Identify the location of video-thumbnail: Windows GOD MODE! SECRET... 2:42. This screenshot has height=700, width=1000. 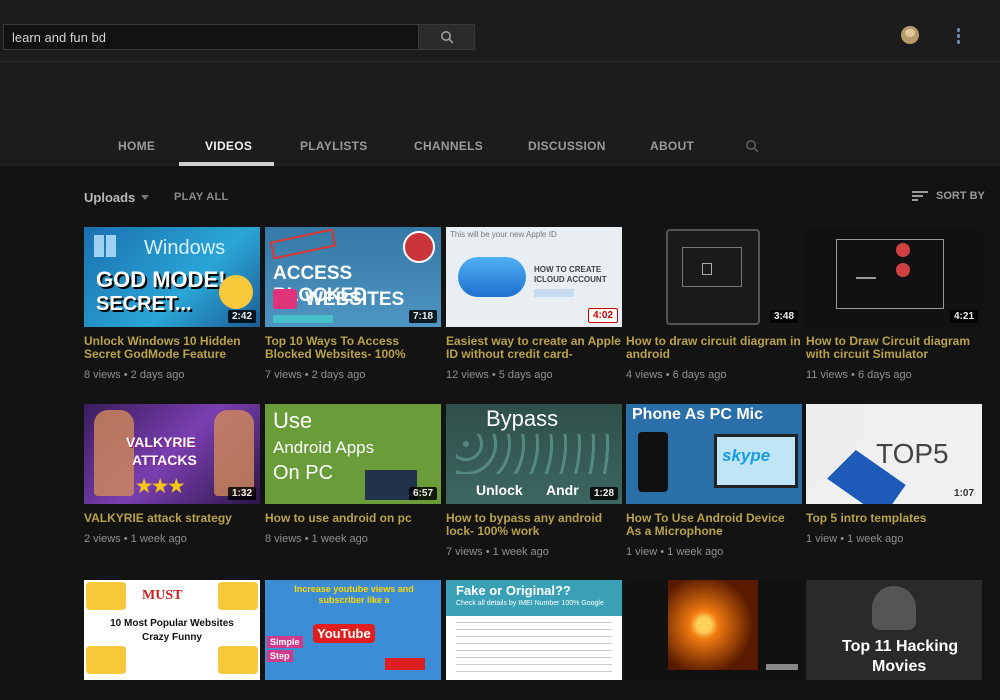
(172, 277).